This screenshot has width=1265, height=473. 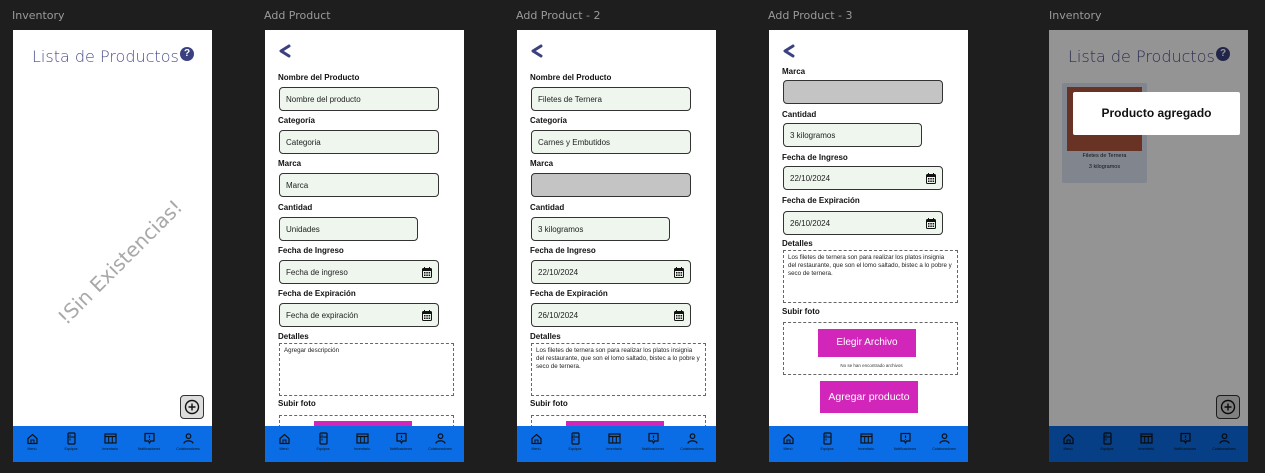 What do you see at coordinates (571, 77) in the screenshot?
I see `label-nombre: Nombre del Producto` at bounding box center [571, 77].